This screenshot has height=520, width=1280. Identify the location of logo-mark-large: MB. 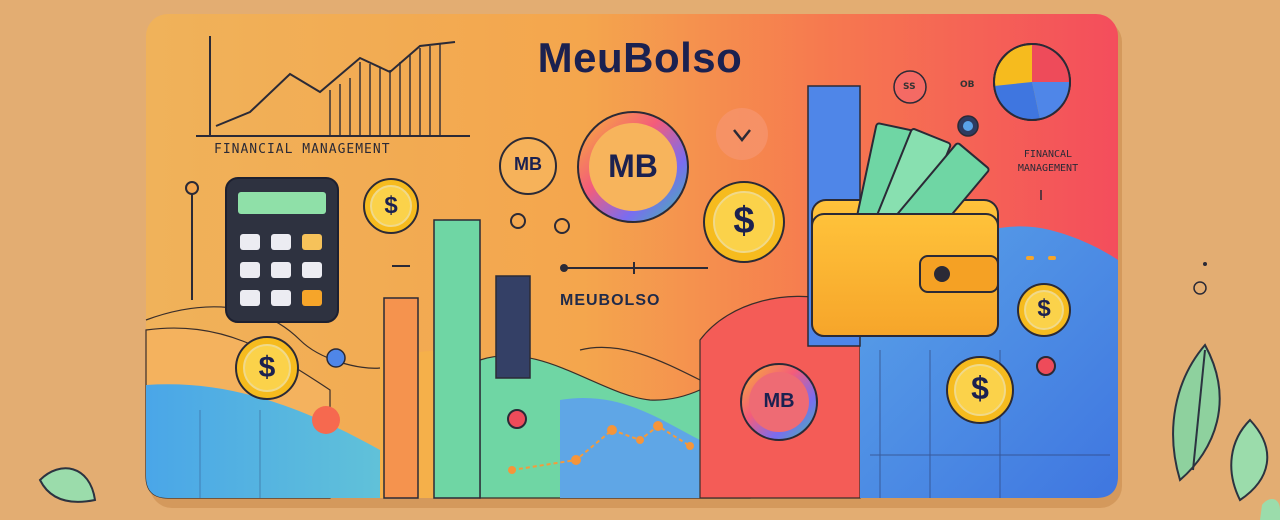
(633, 166).